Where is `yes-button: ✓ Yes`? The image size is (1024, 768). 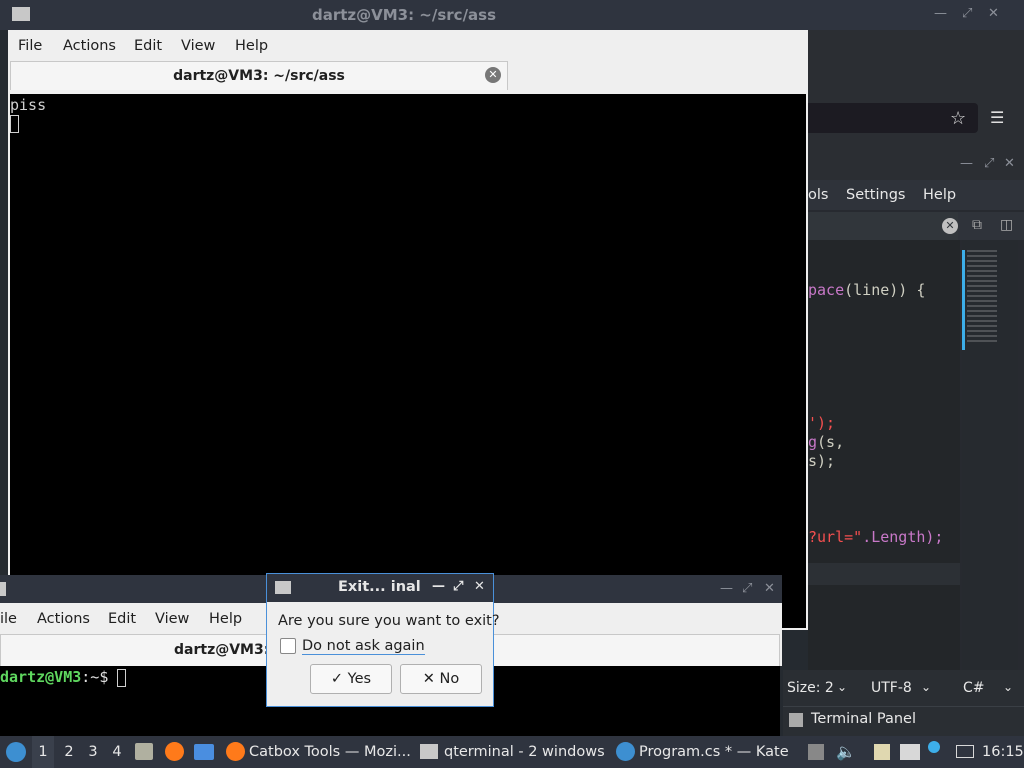 yes-button: ✓ Yes is located at coordinates (351, 679).